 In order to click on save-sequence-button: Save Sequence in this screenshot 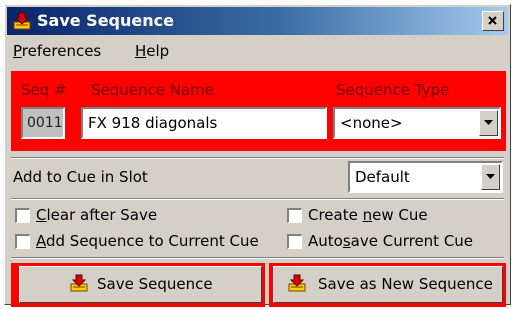, I will do `click(140, 284)`.